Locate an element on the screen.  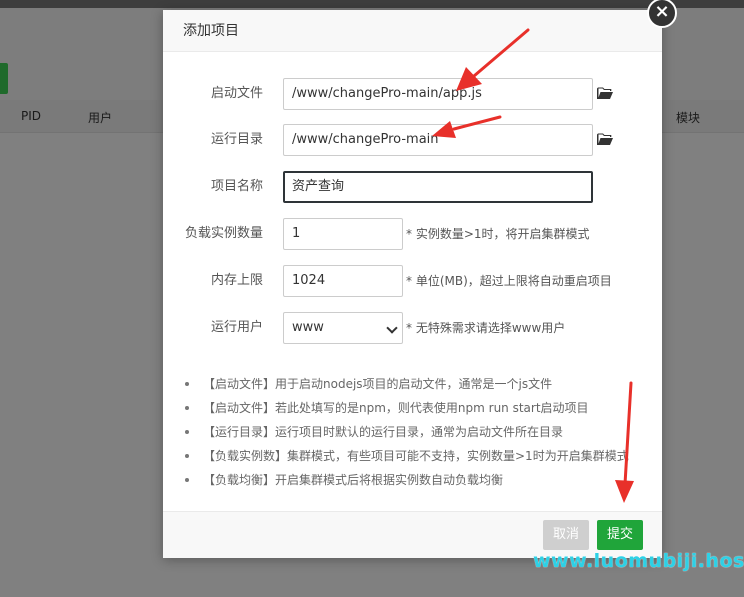
run-dir-input: /www/changePro-main is located at coordinates (438, 140).